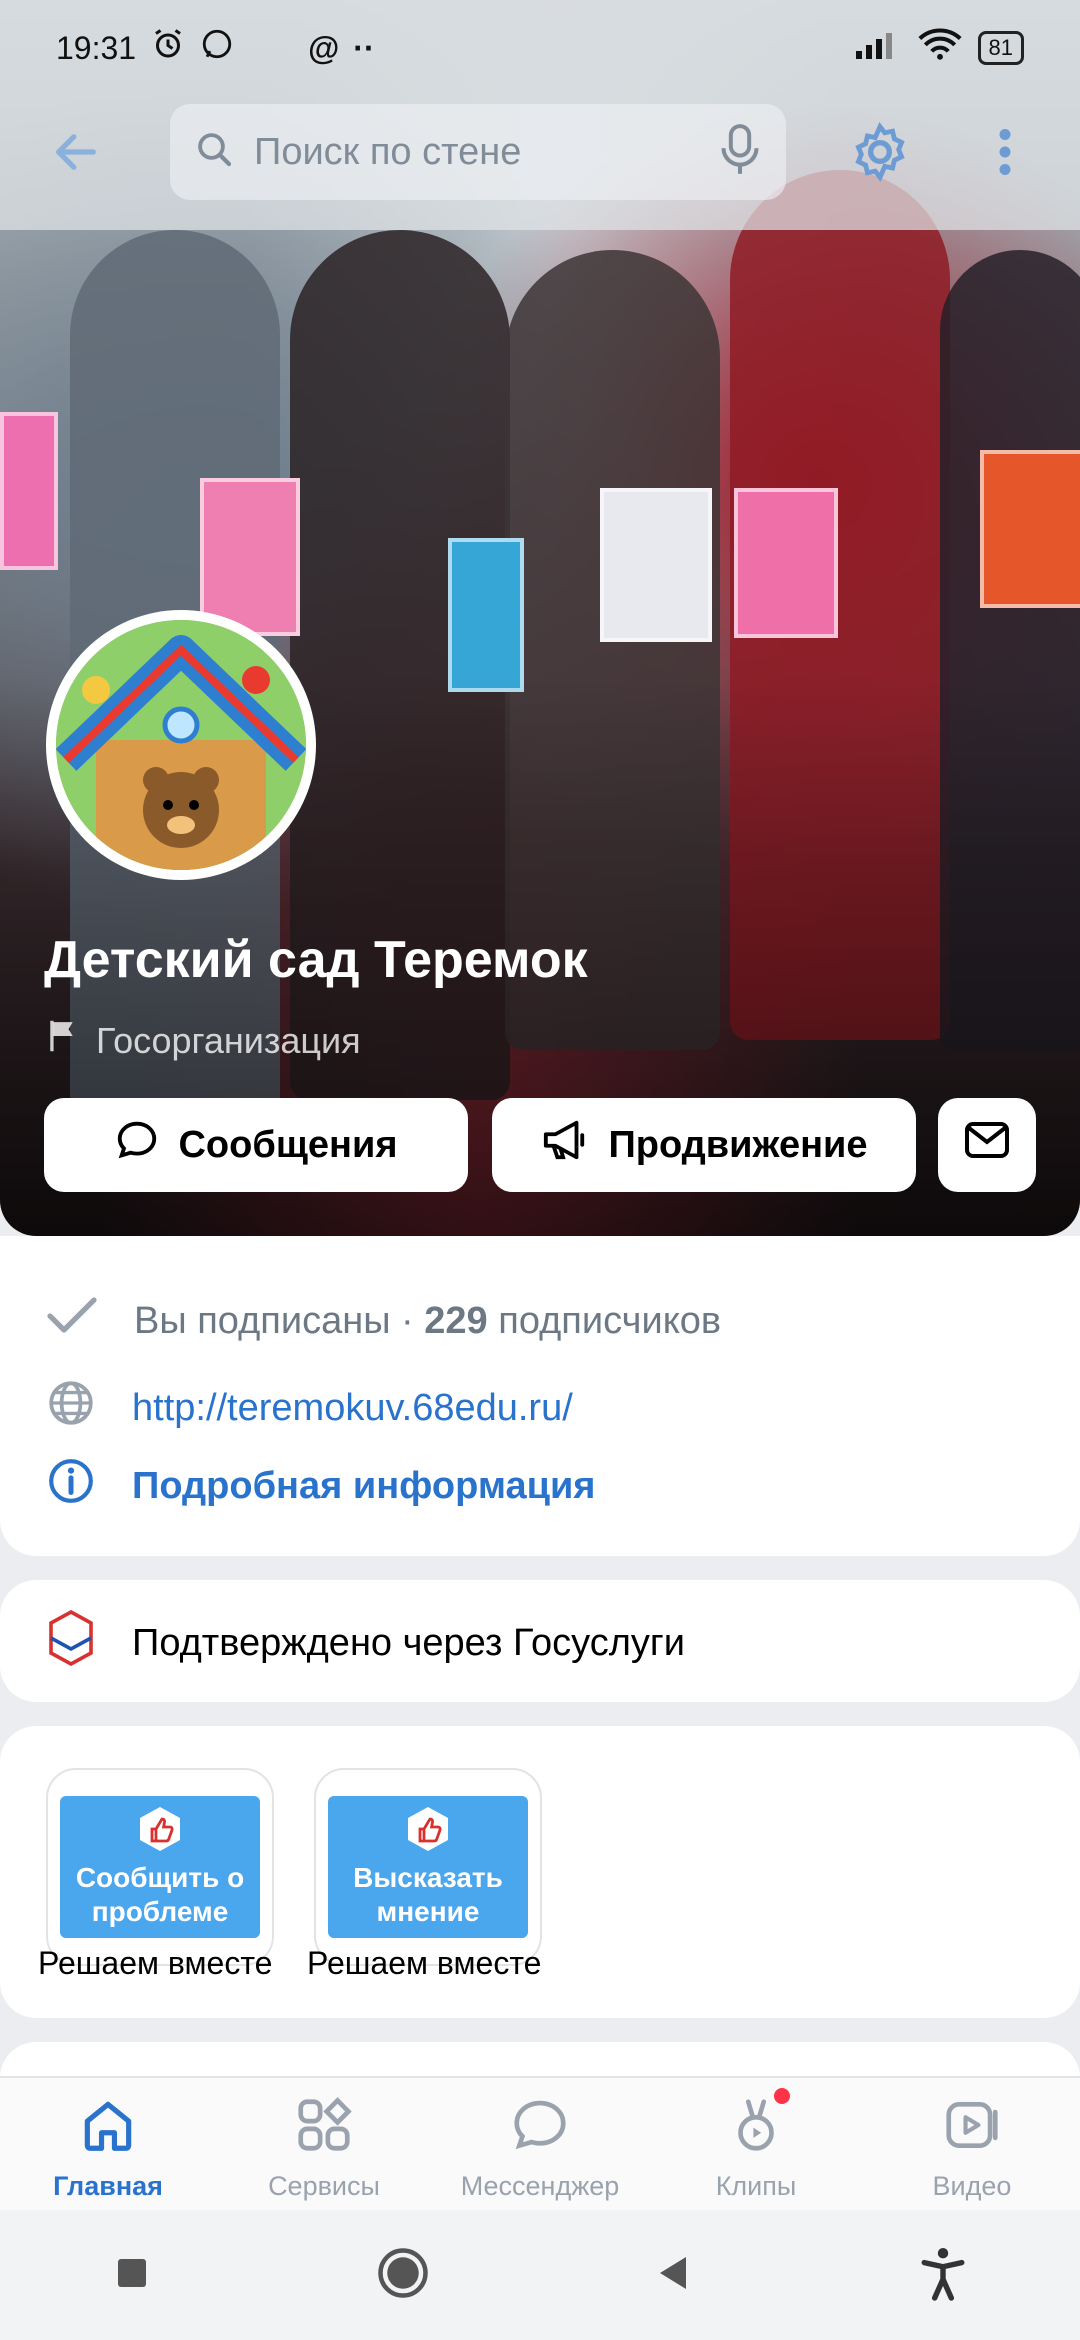  I want to click on tab-services: Сервисы, so click(324, 2145).